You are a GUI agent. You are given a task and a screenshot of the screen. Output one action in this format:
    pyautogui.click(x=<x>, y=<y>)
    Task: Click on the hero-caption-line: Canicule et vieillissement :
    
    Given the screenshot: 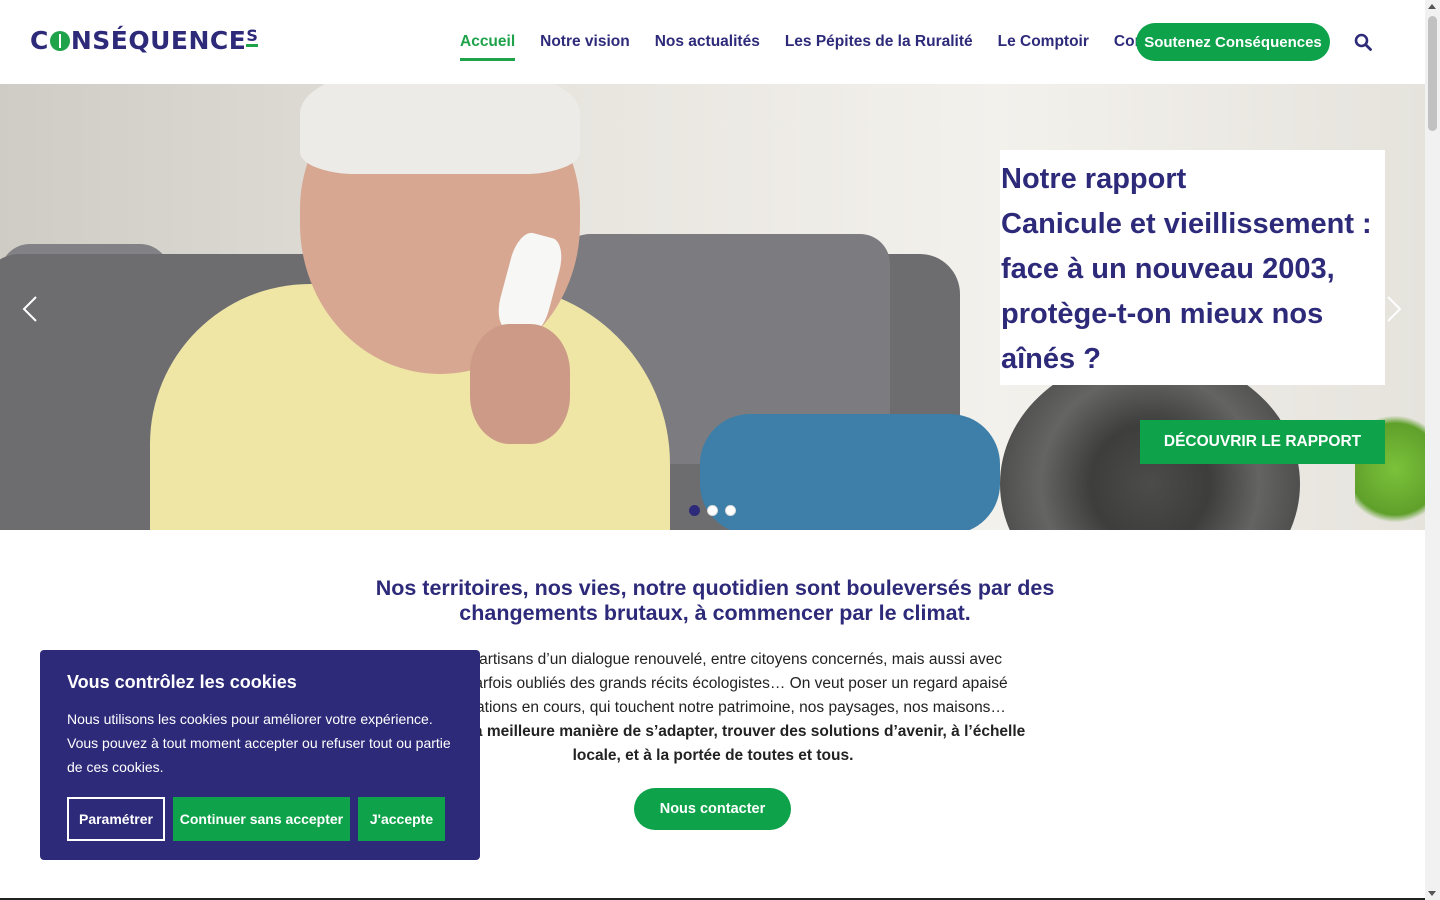 What is the action you would take?
    pyautogui.click(x=1186, y=224)
    